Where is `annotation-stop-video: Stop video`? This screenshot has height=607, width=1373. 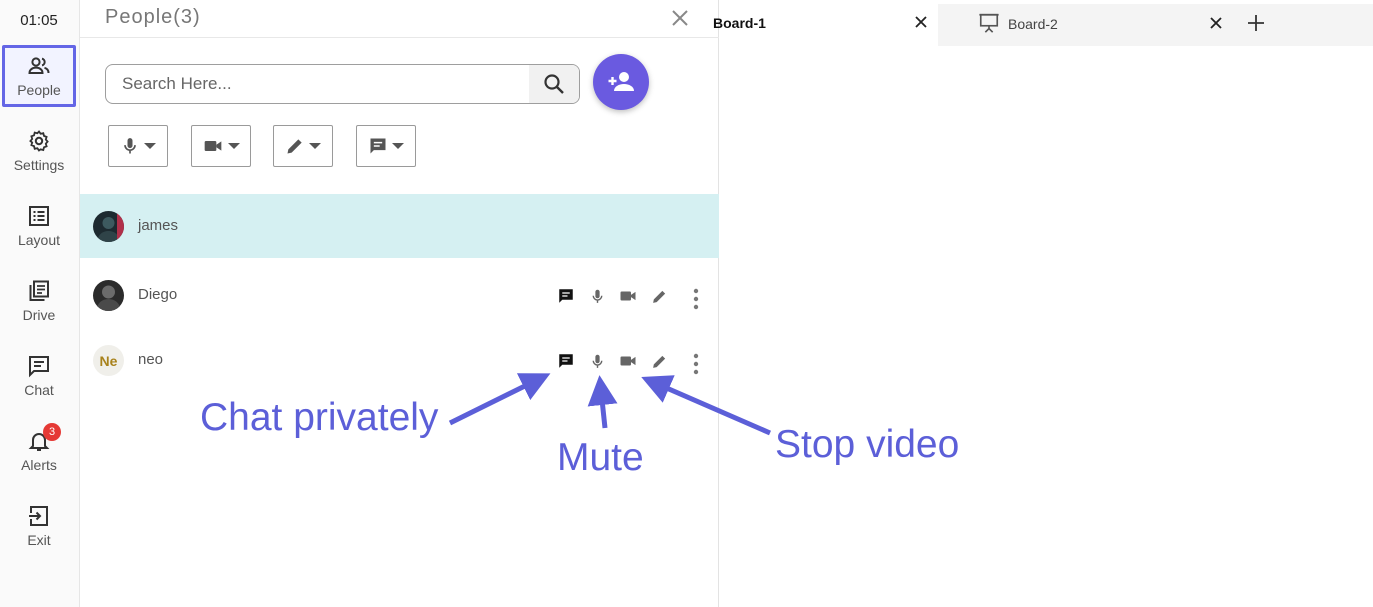
annotation-stop-video: Stop video is located at coordinates (867, 444).